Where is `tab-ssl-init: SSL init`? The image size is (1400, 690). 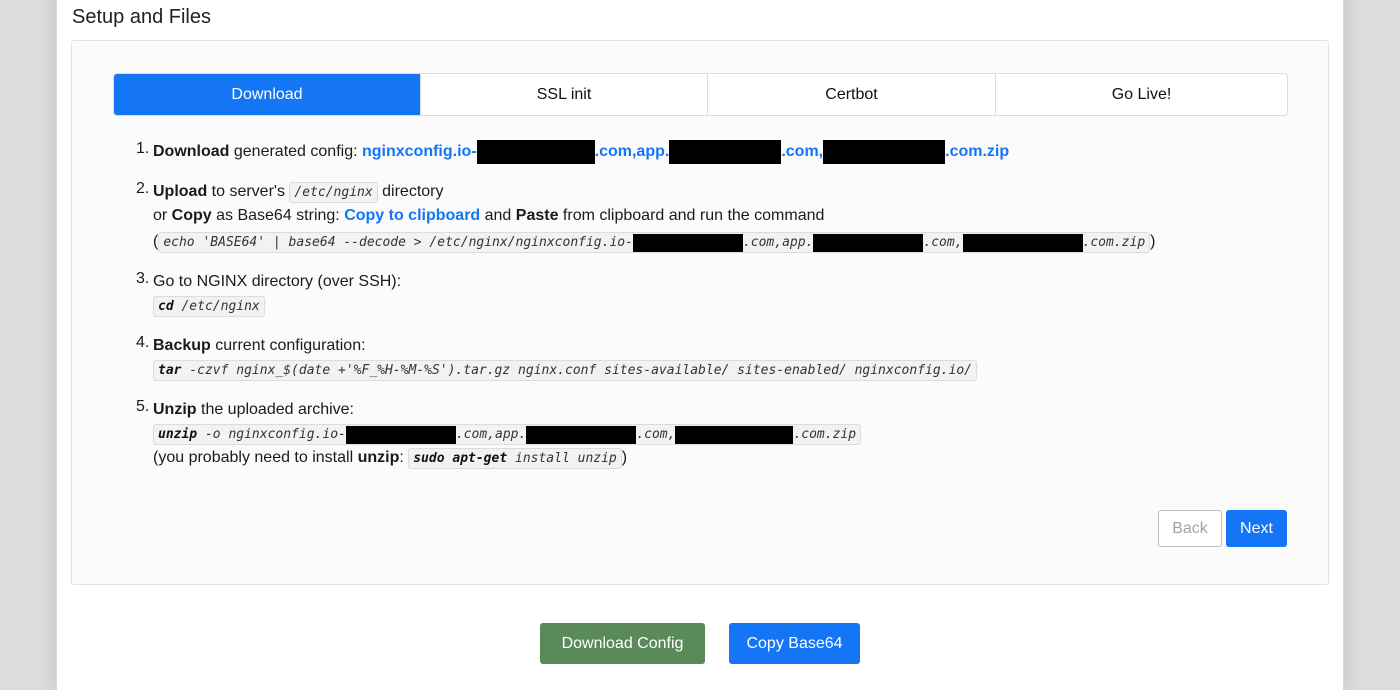 tab-ssl-init: SSL init is located at coordinates (564, 94).